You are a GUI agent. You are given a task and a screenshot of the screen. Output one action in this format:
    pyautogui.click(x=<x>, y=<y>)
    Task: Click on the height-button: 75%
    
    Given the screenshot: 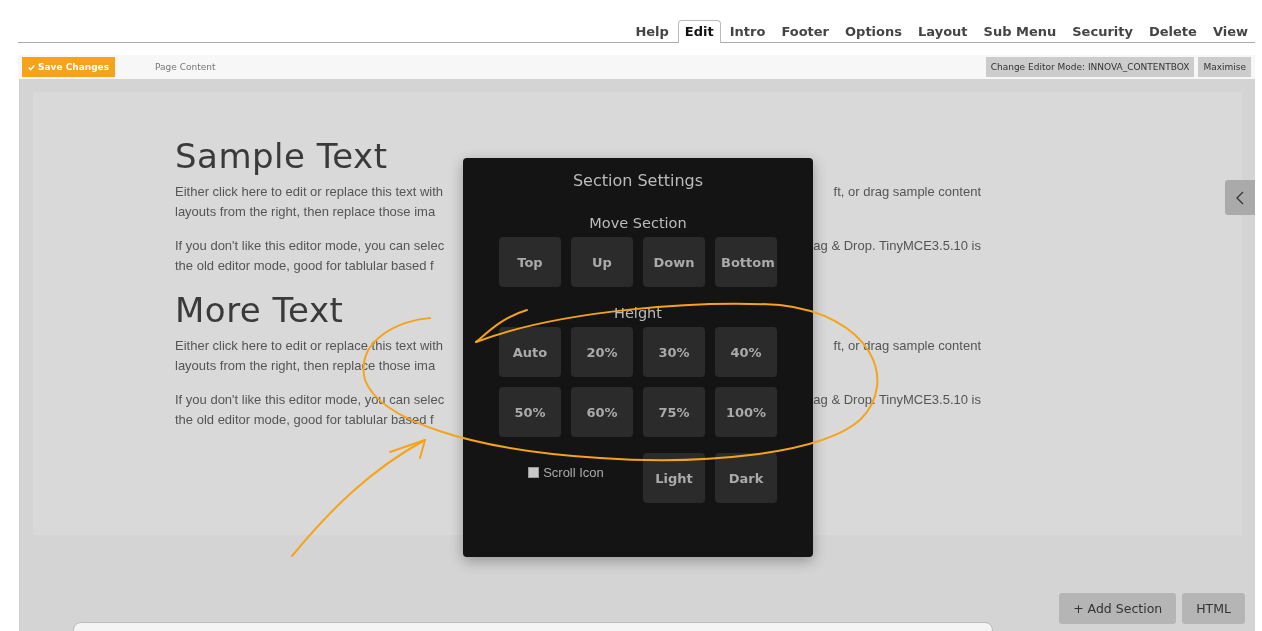 What is the action you would take?
    pyautogui.click(x=674, y=412)
    